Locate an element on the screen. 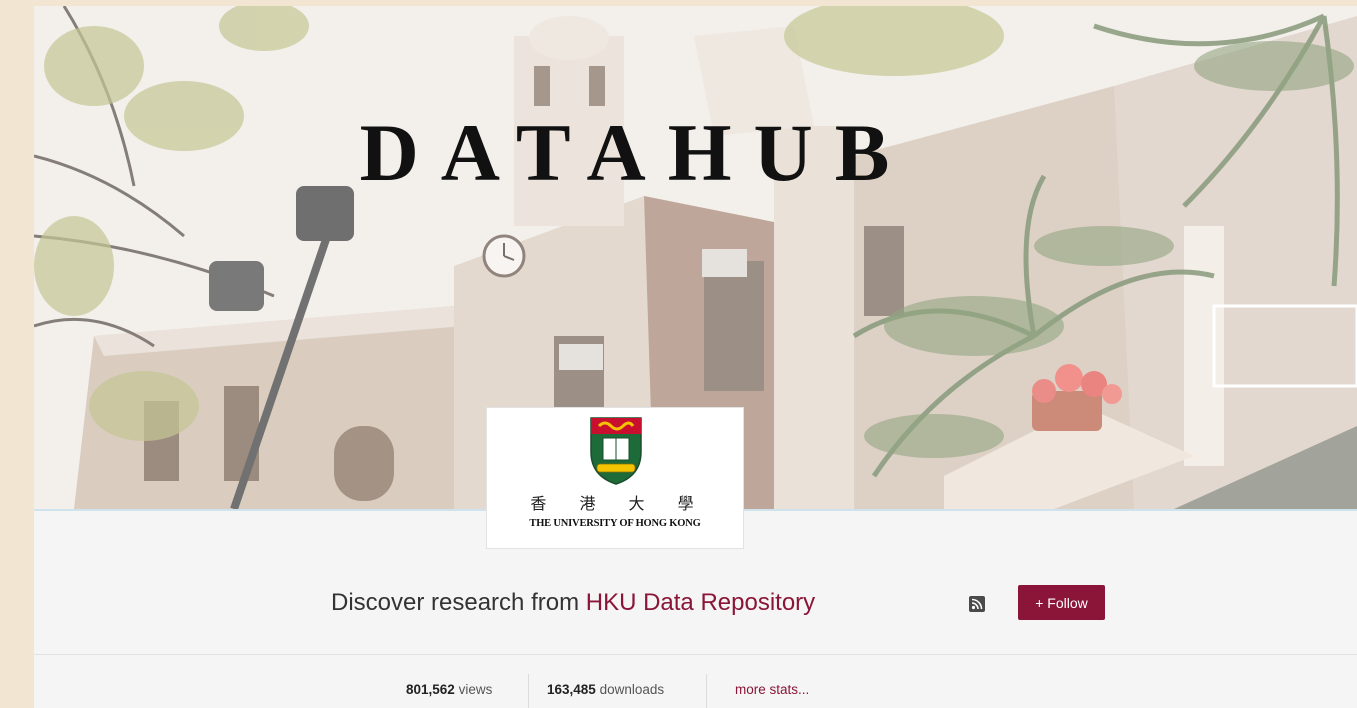 This screenshot has height=708, width=1357. downloads-label: downloads is located at coordinates (630, 689).